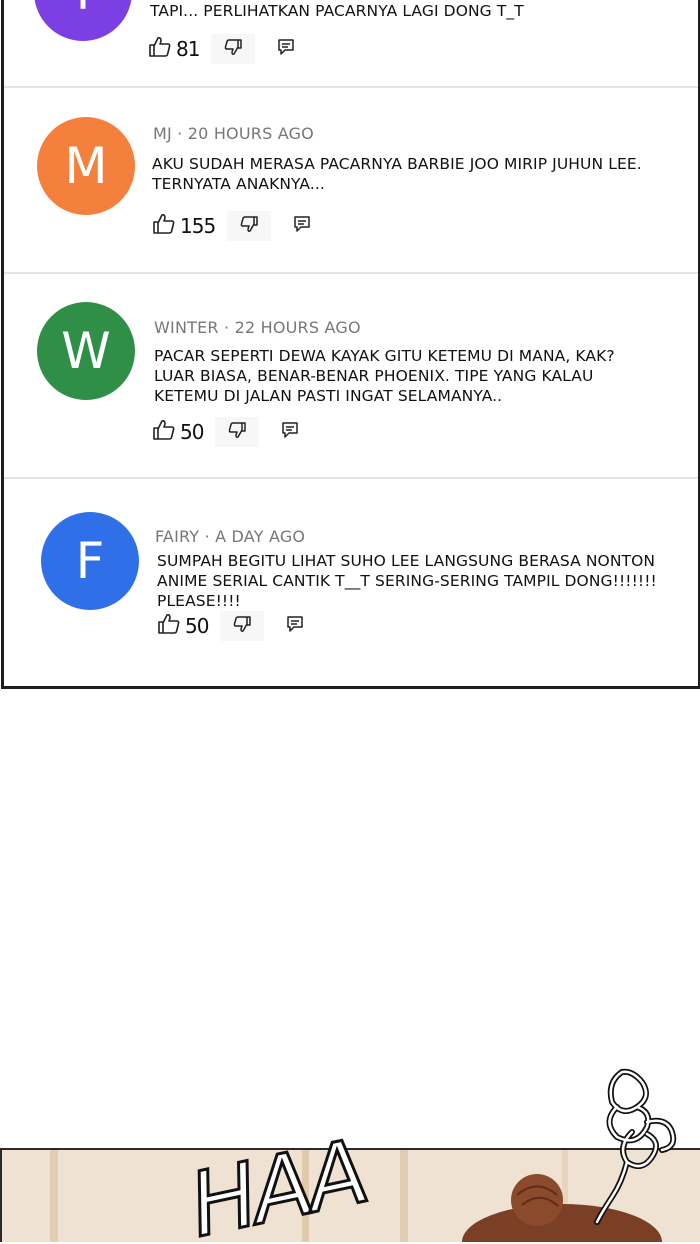  What do you see at coordinates (233, 133) in the screenshot?
I see `comment-meta: MJ · 20 HOURS AGO` at bounding box center [233, 133].